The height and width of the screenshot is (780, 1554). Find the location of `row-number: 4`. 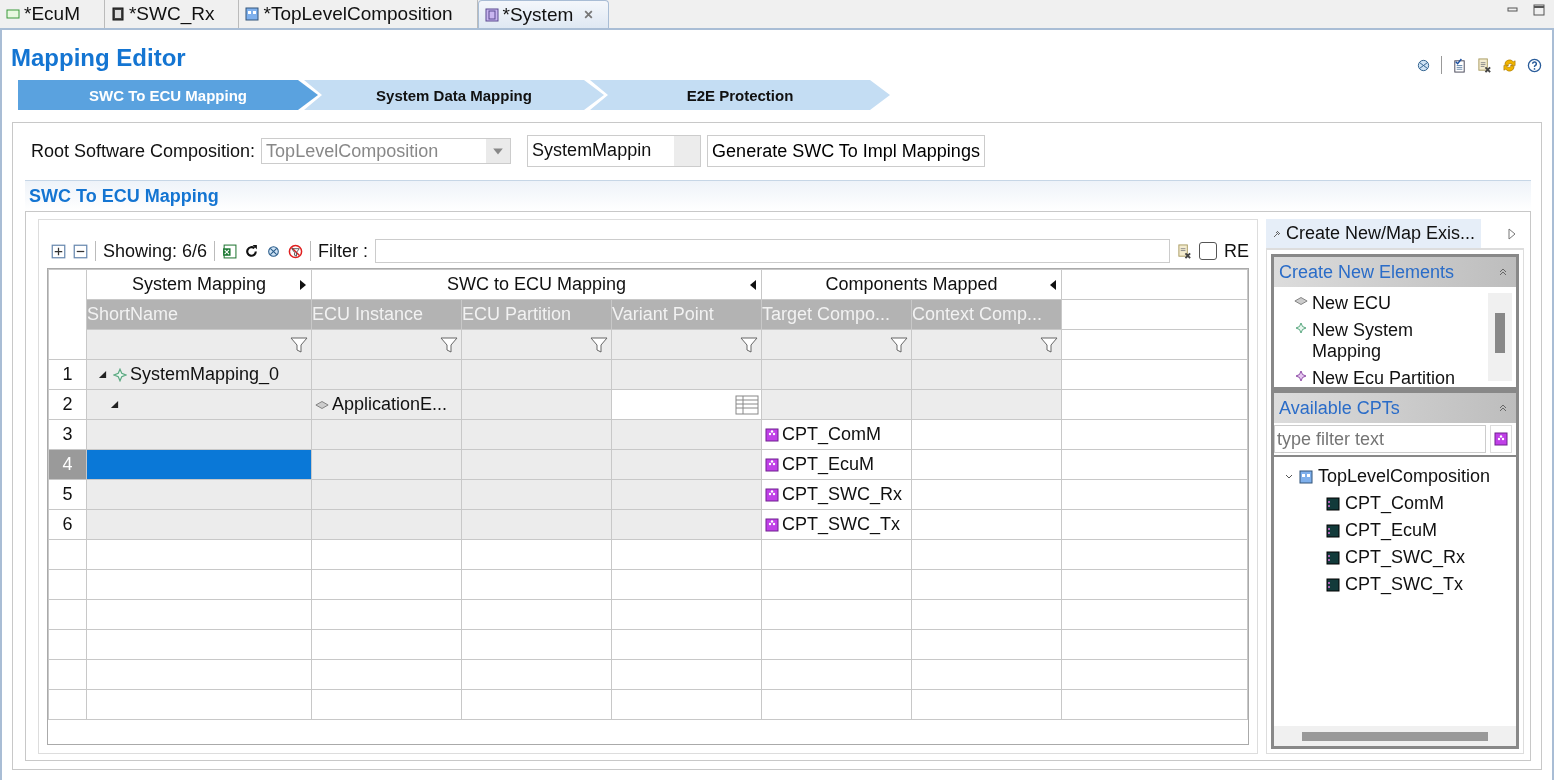

row-number: 4 is located at coordinates (67, 464).